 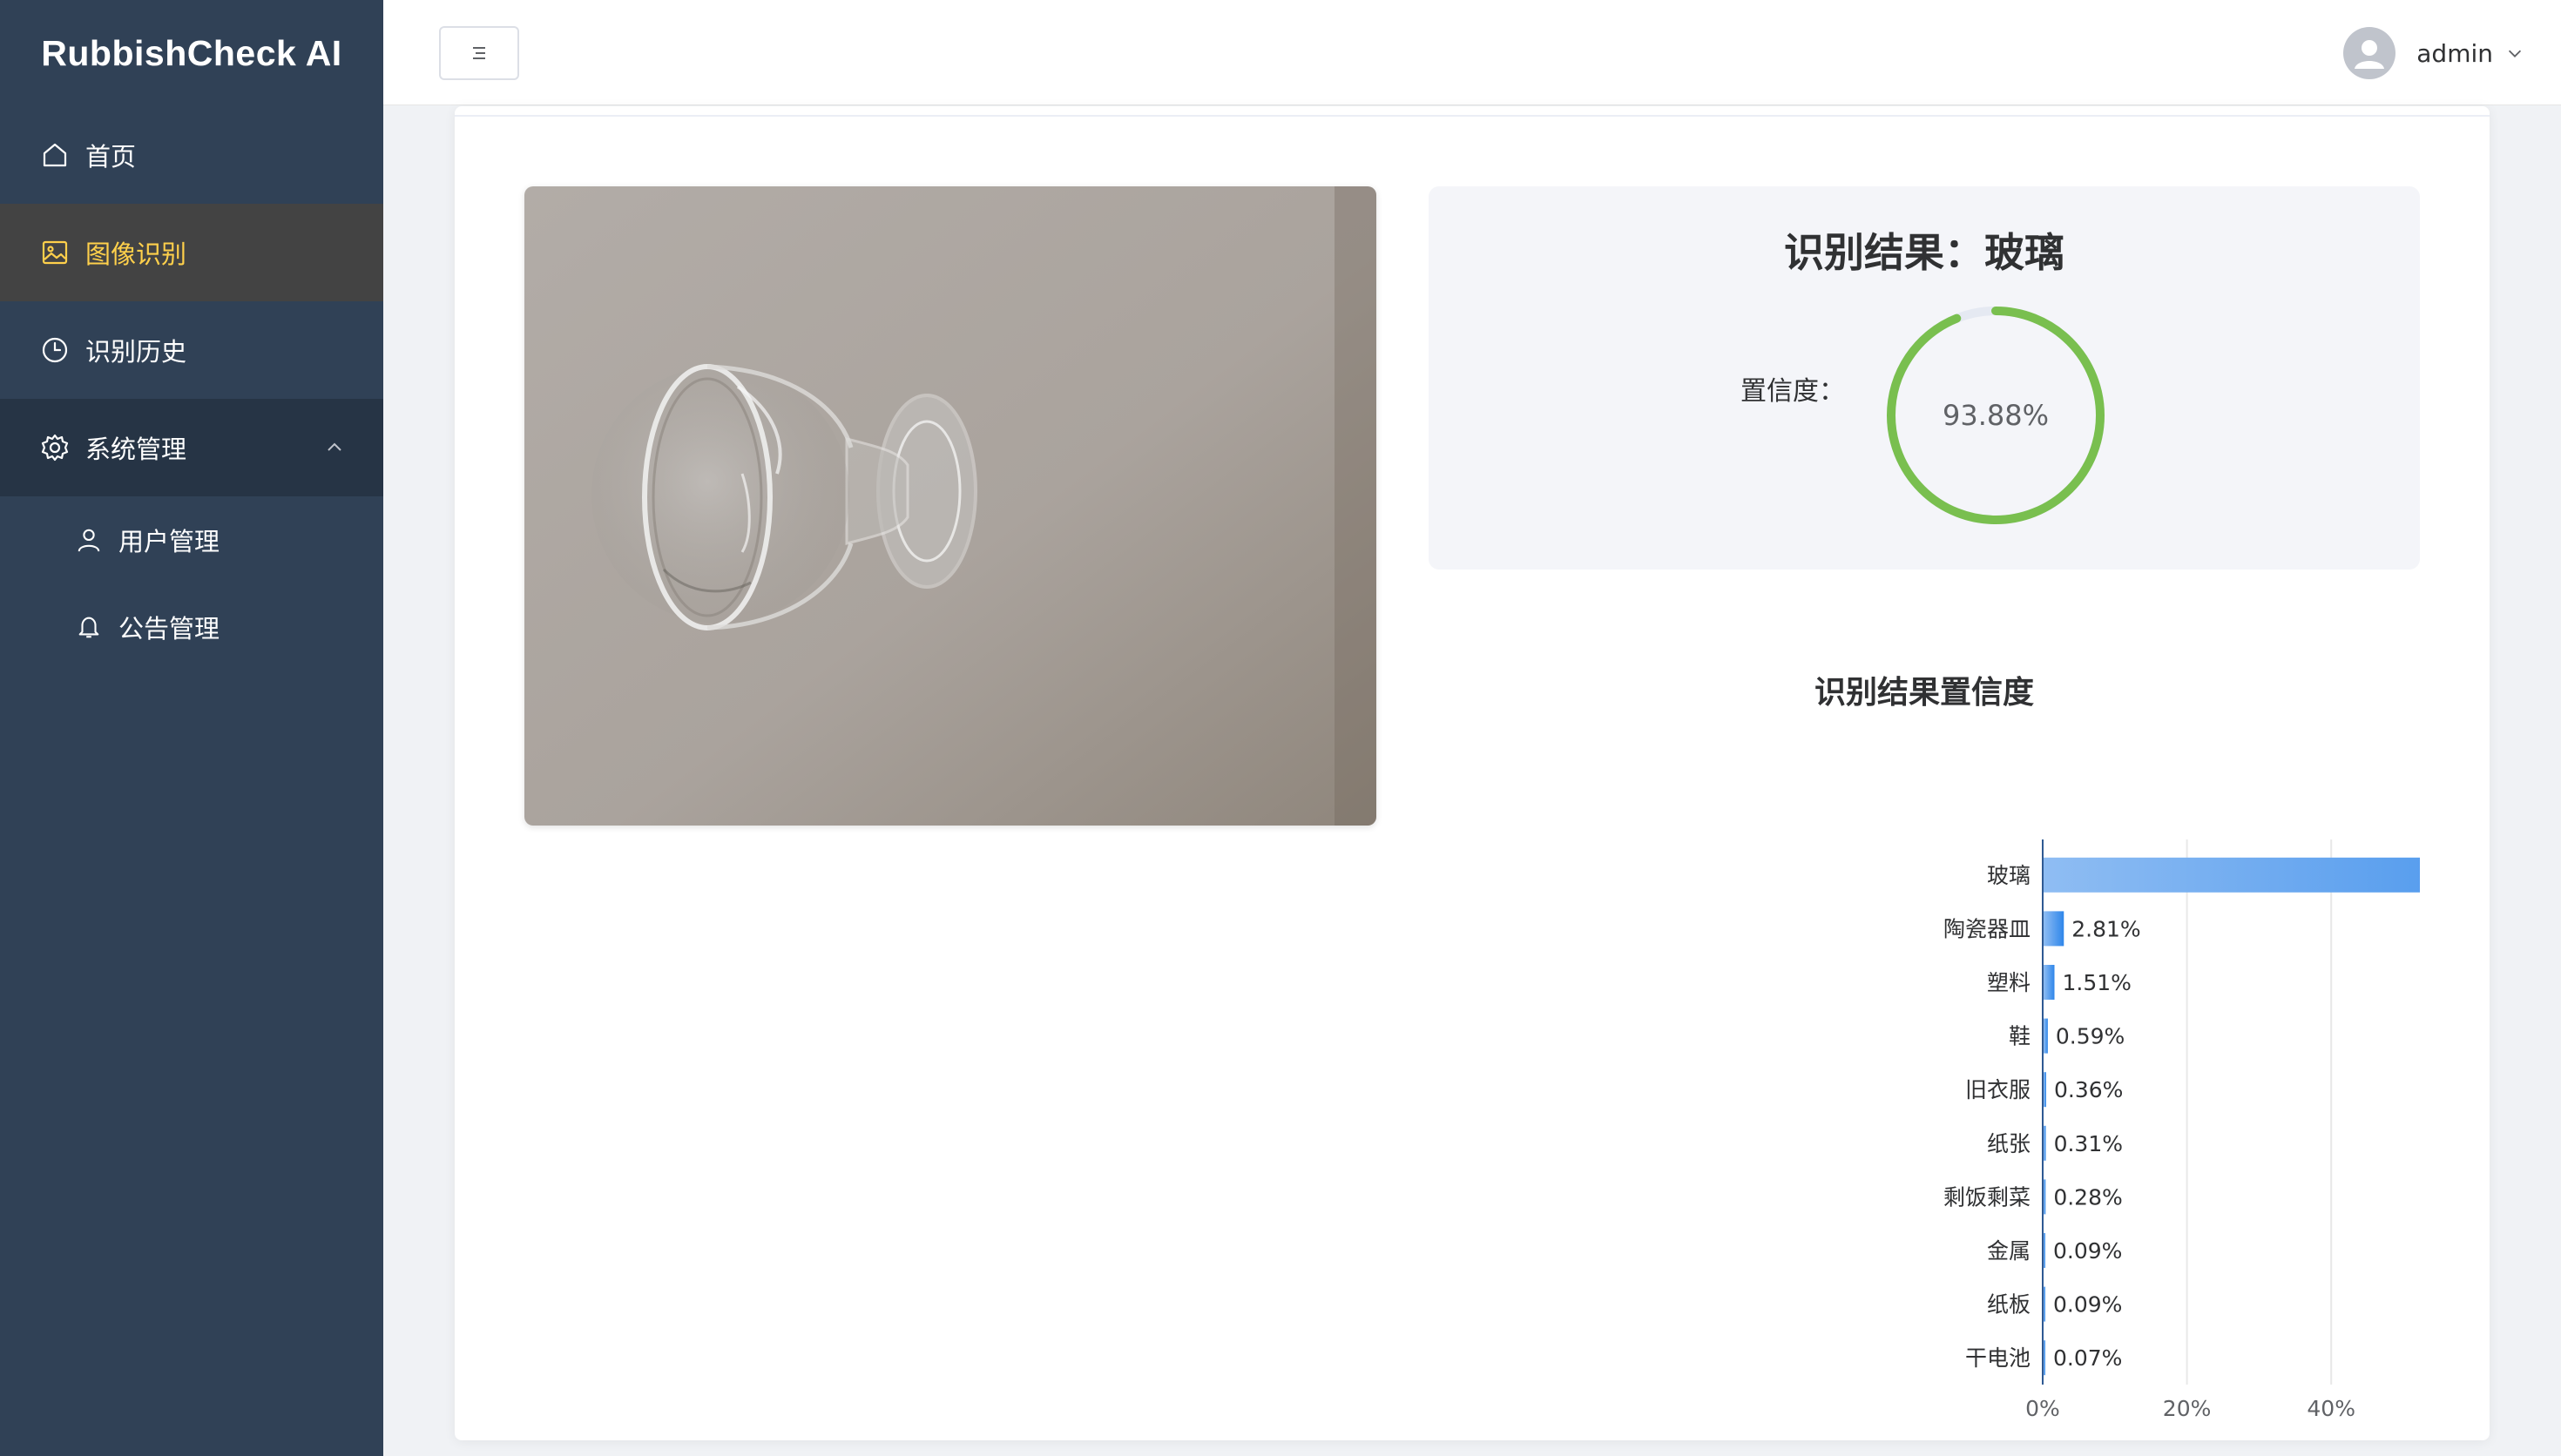 What do you see at coordinates (1924, 693) in the screenshot?
I see `chart-title: 识别结果置信度` at bounding box center [1924, 693].